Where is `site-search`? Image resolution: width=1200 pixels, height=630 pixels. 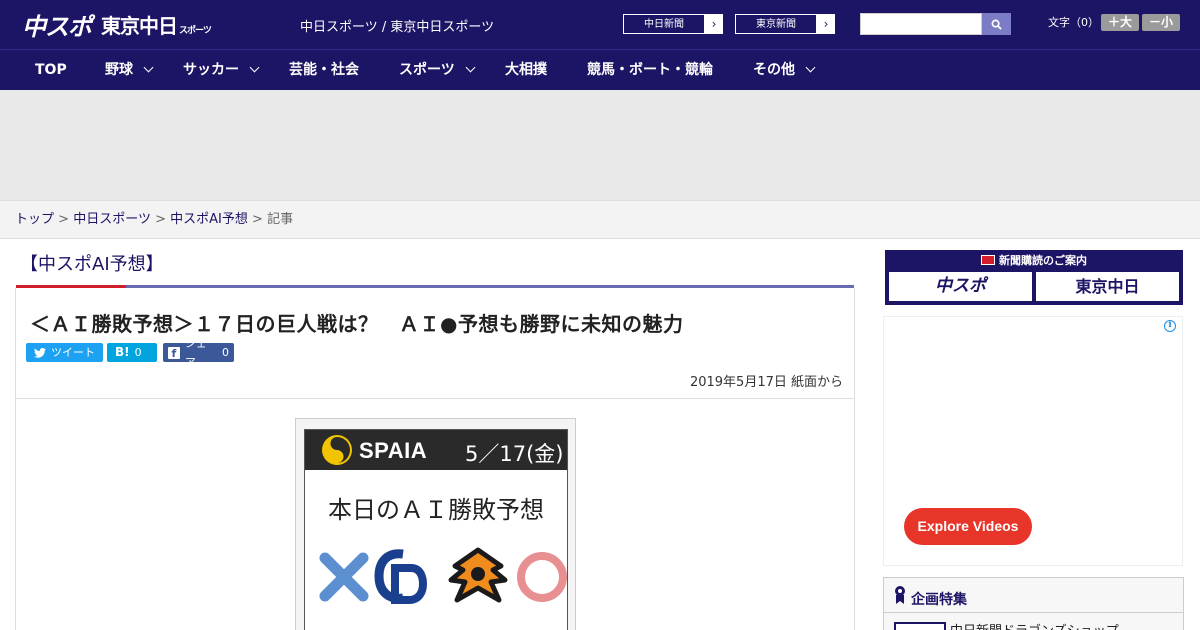 site-search is located at coordinates (935, 24).